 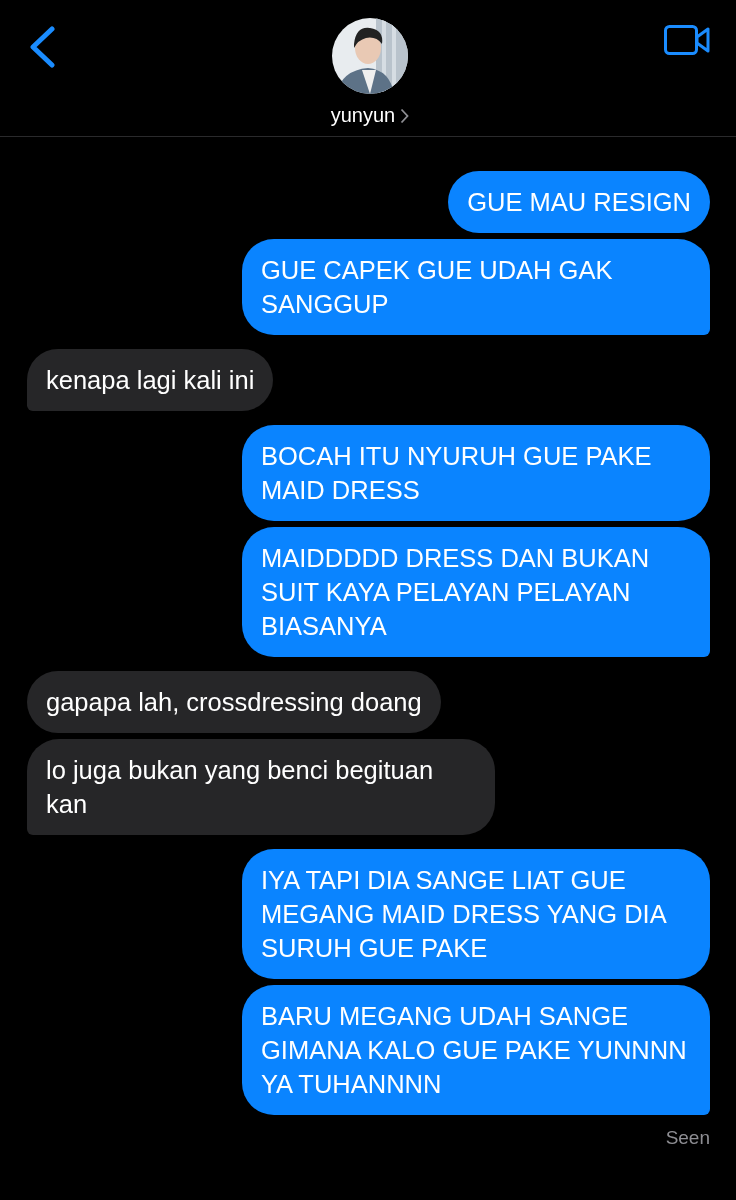 What do you see at coordinates (150, 380) in the screenshot?
I see `message-bubble: kenapa lagi kali ini` at bounding box center [150, 380].